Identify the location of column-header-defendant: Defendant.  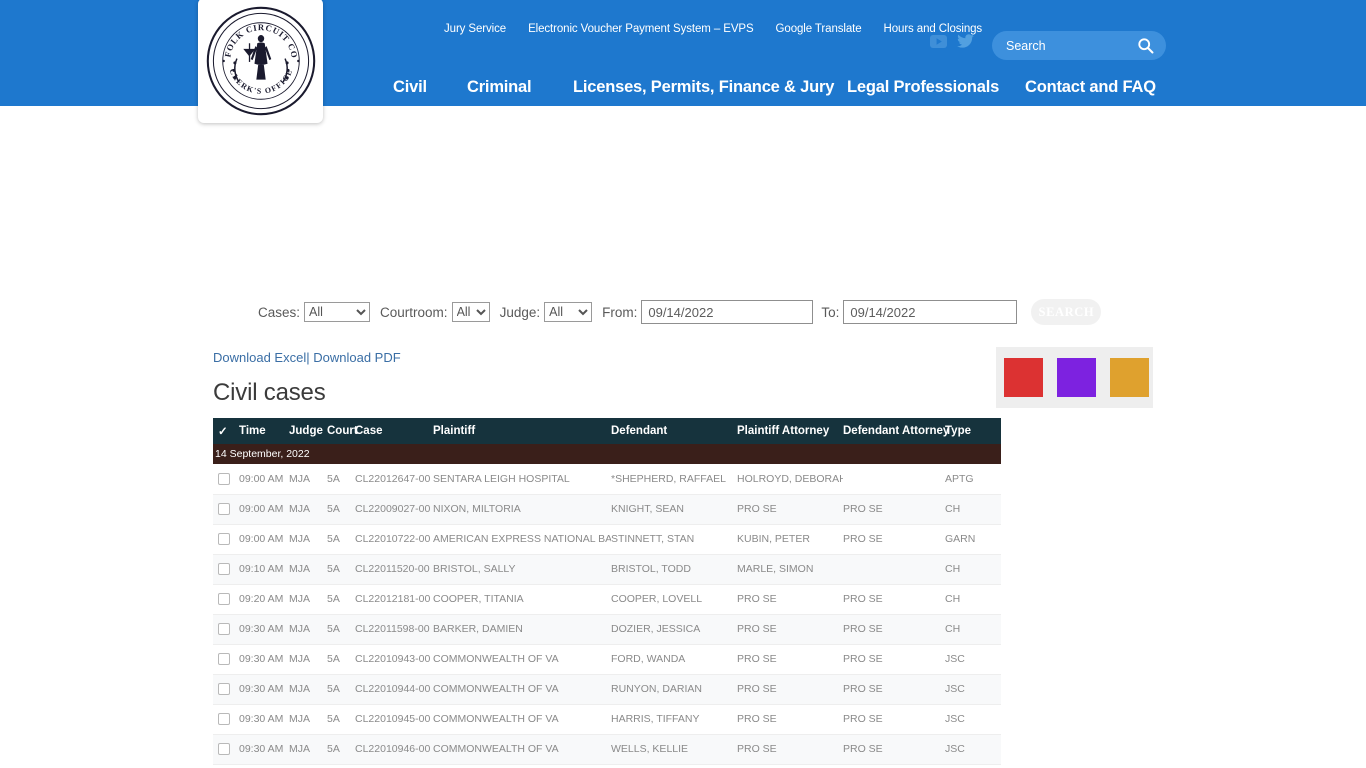
(674, 431).